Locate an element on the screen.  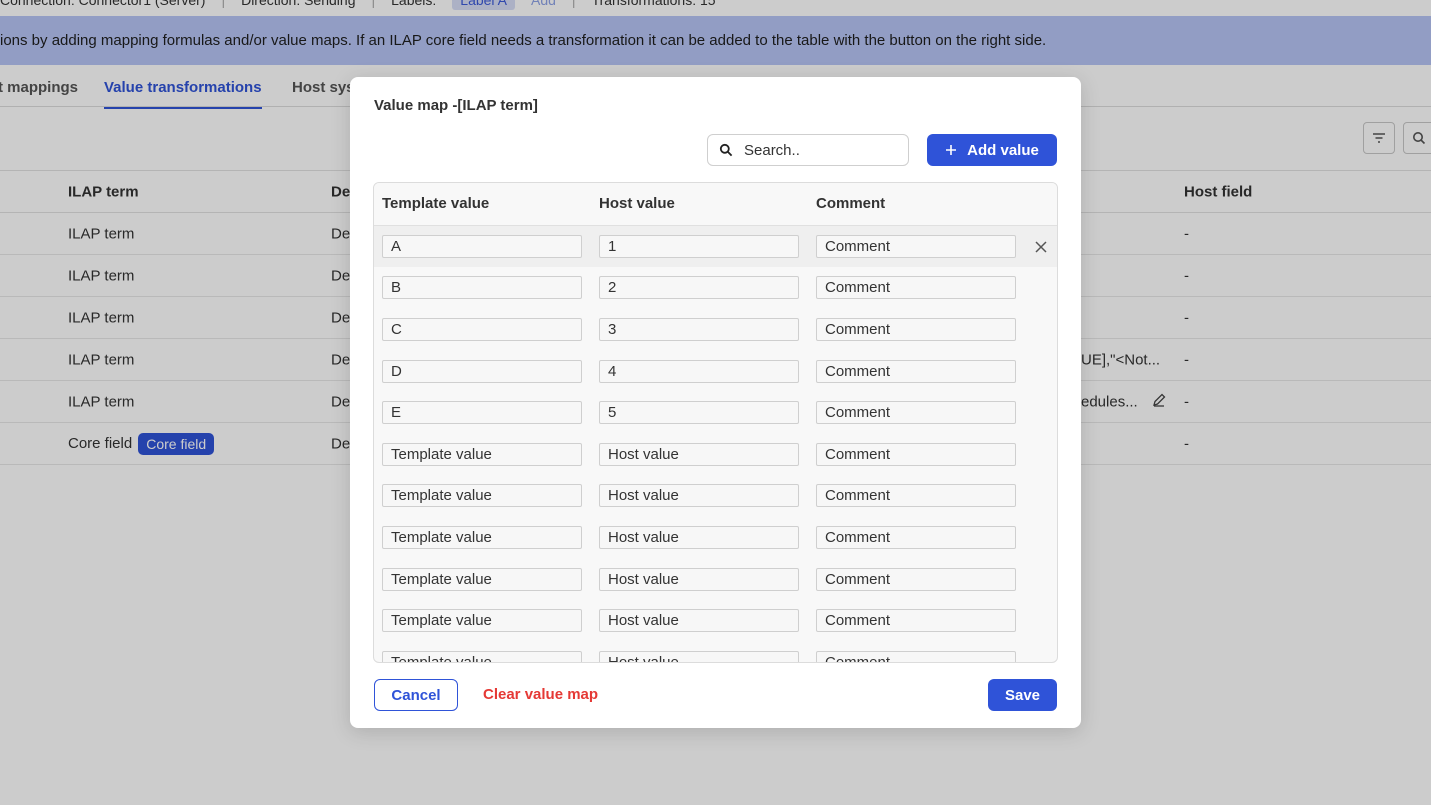
header-host-value: Host value is located at coordinates (637, 203).